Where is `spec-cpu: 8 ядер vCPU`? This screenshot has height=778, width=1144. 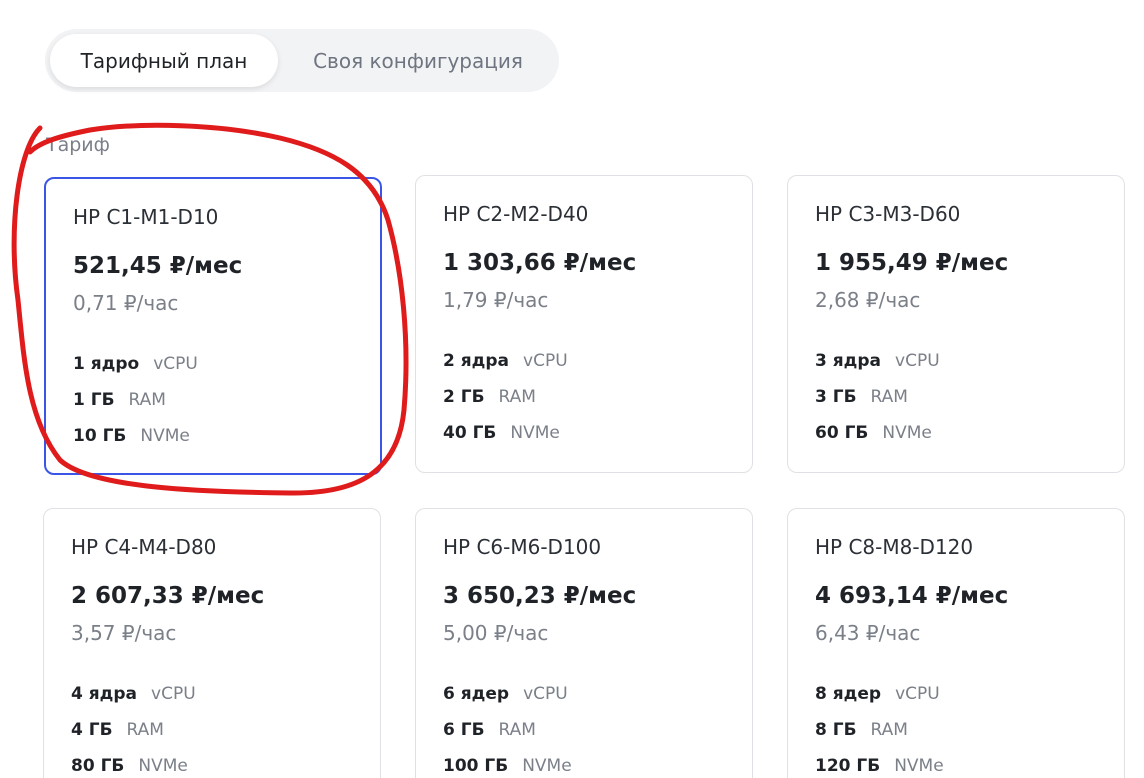 spec-cpu: 8 ядер vCPU is located at coordinates (877, 694).